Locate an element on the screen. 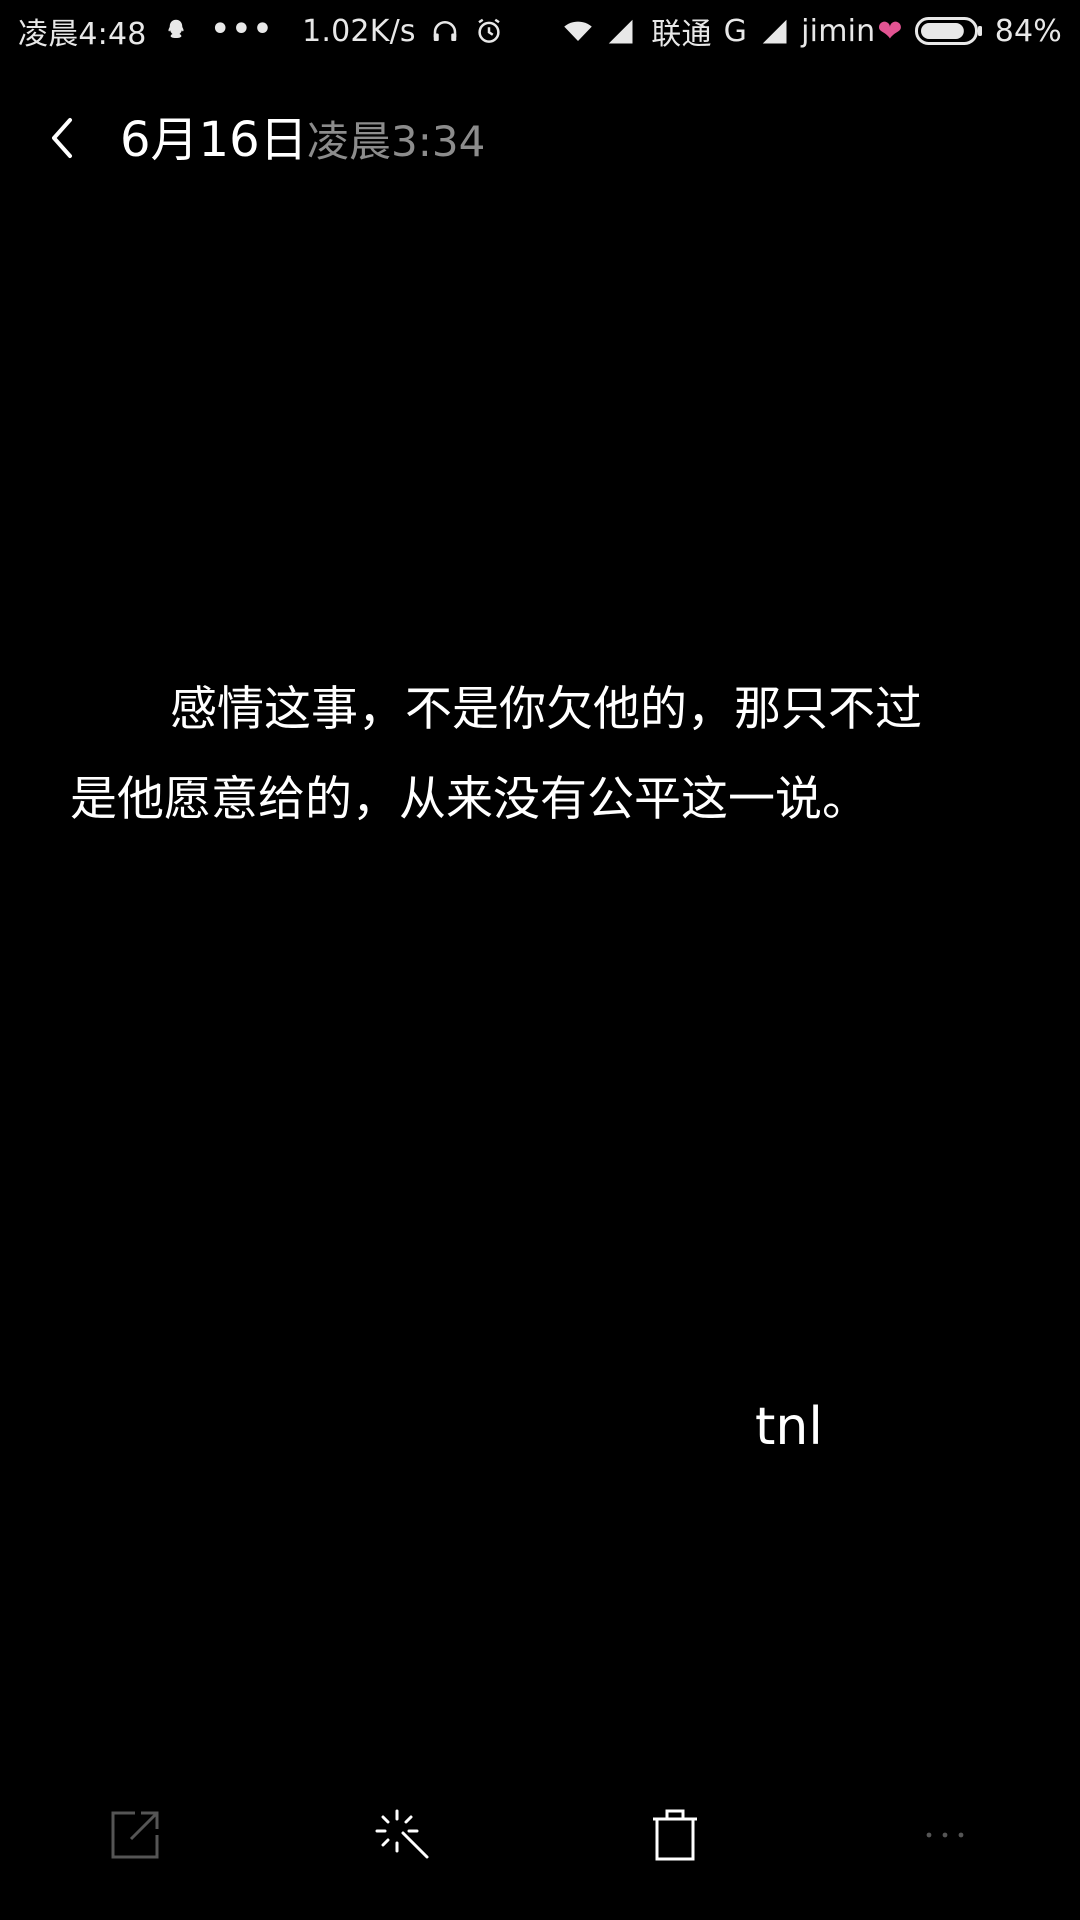 This screenshot has width=1080, height=1920. status-bar-left: 凌晨4:48 ••• 1.02K/s is located at coordinates (261, 31).